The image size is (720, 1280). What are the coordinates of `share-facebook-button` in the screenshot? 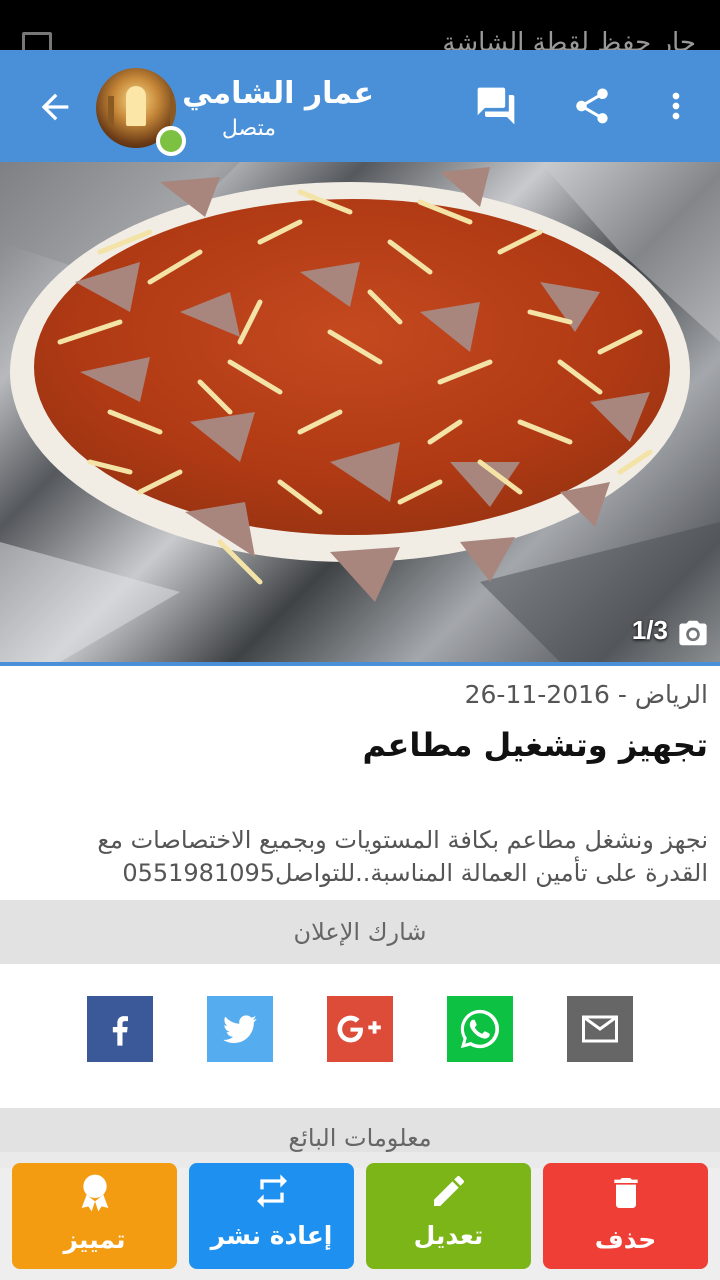 It's located at (120, 1029).